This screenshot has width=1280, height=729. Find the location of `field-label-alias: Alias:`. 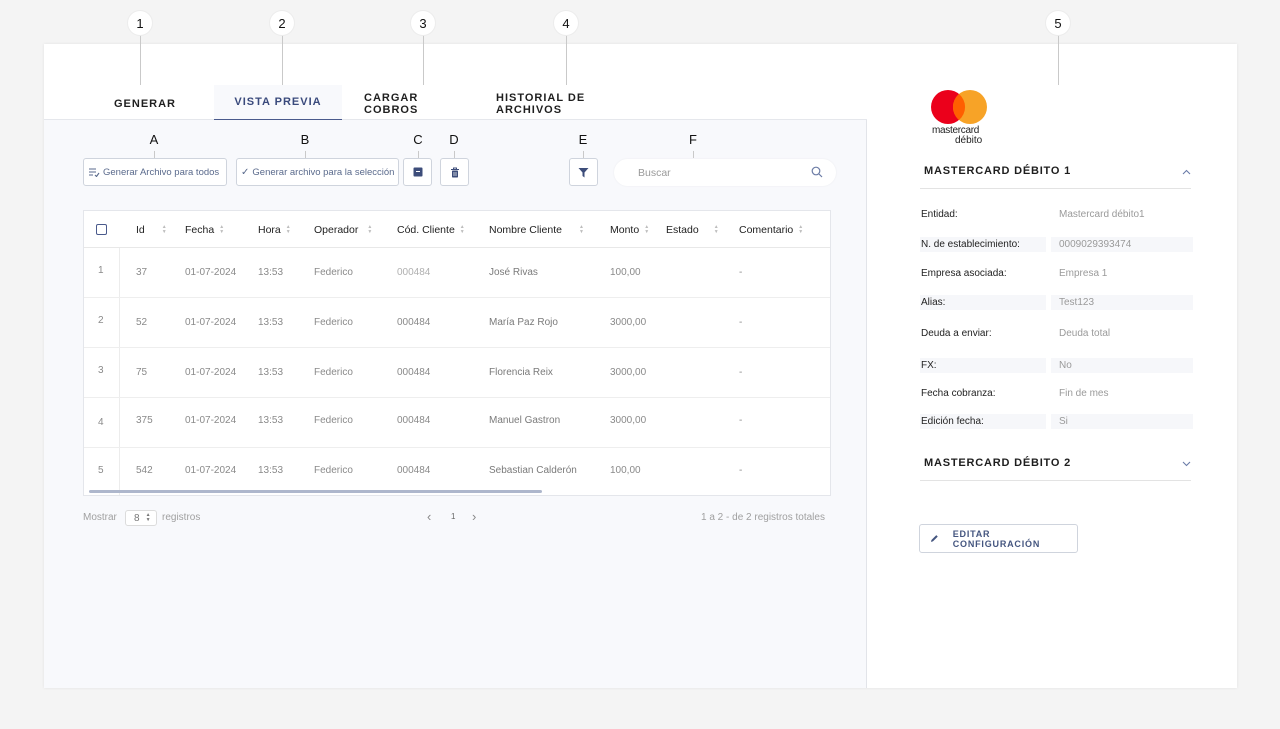

field-label-alias: Alias: is located at coordinates (983, 302).